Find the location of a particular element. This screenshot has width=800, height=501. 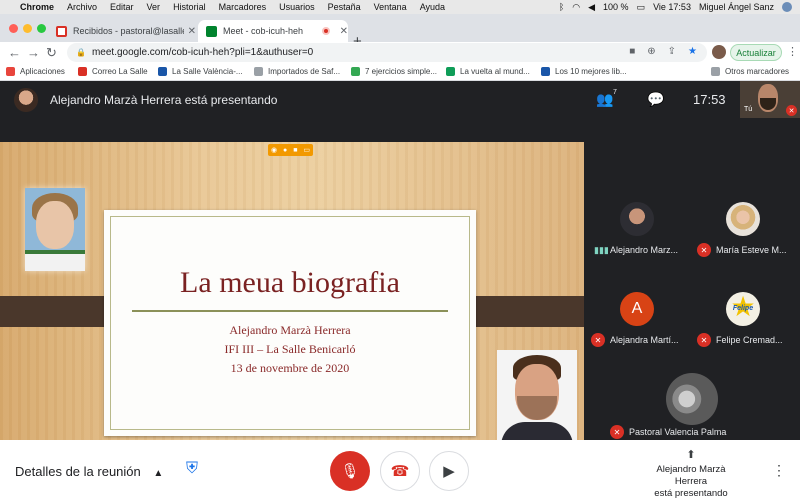

menu-marcadores: Marcadores is located at coordinates (243, 7).